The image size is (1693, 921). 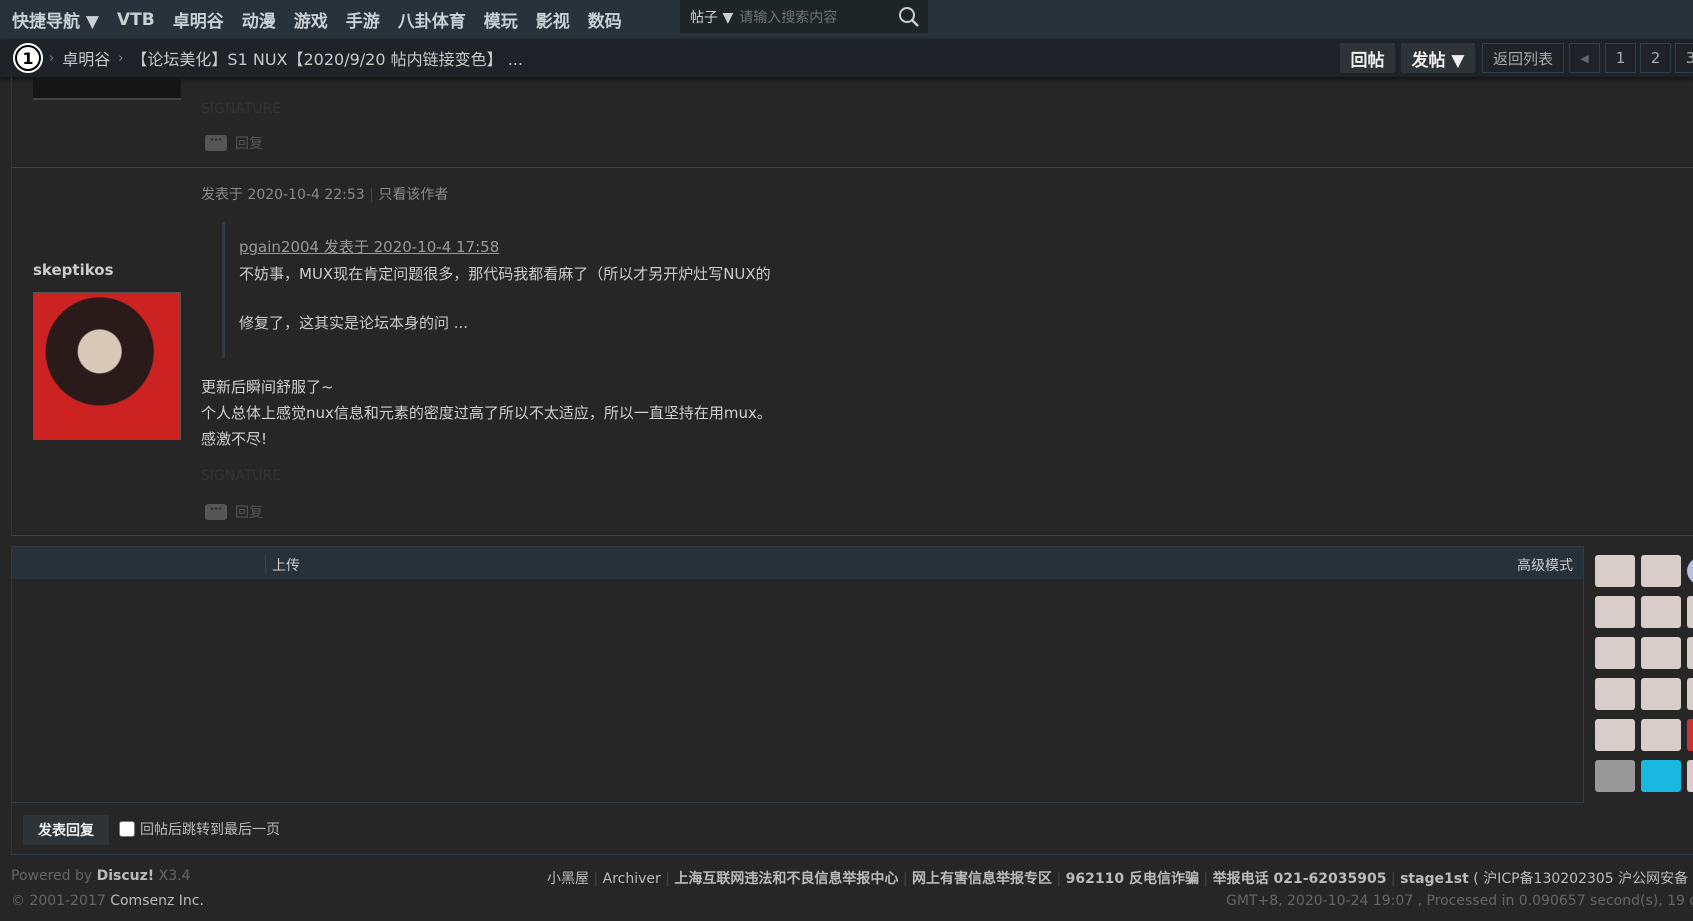 I want to click on nav-gossip-sports: 八卦体育, so click(x=432, y=19).